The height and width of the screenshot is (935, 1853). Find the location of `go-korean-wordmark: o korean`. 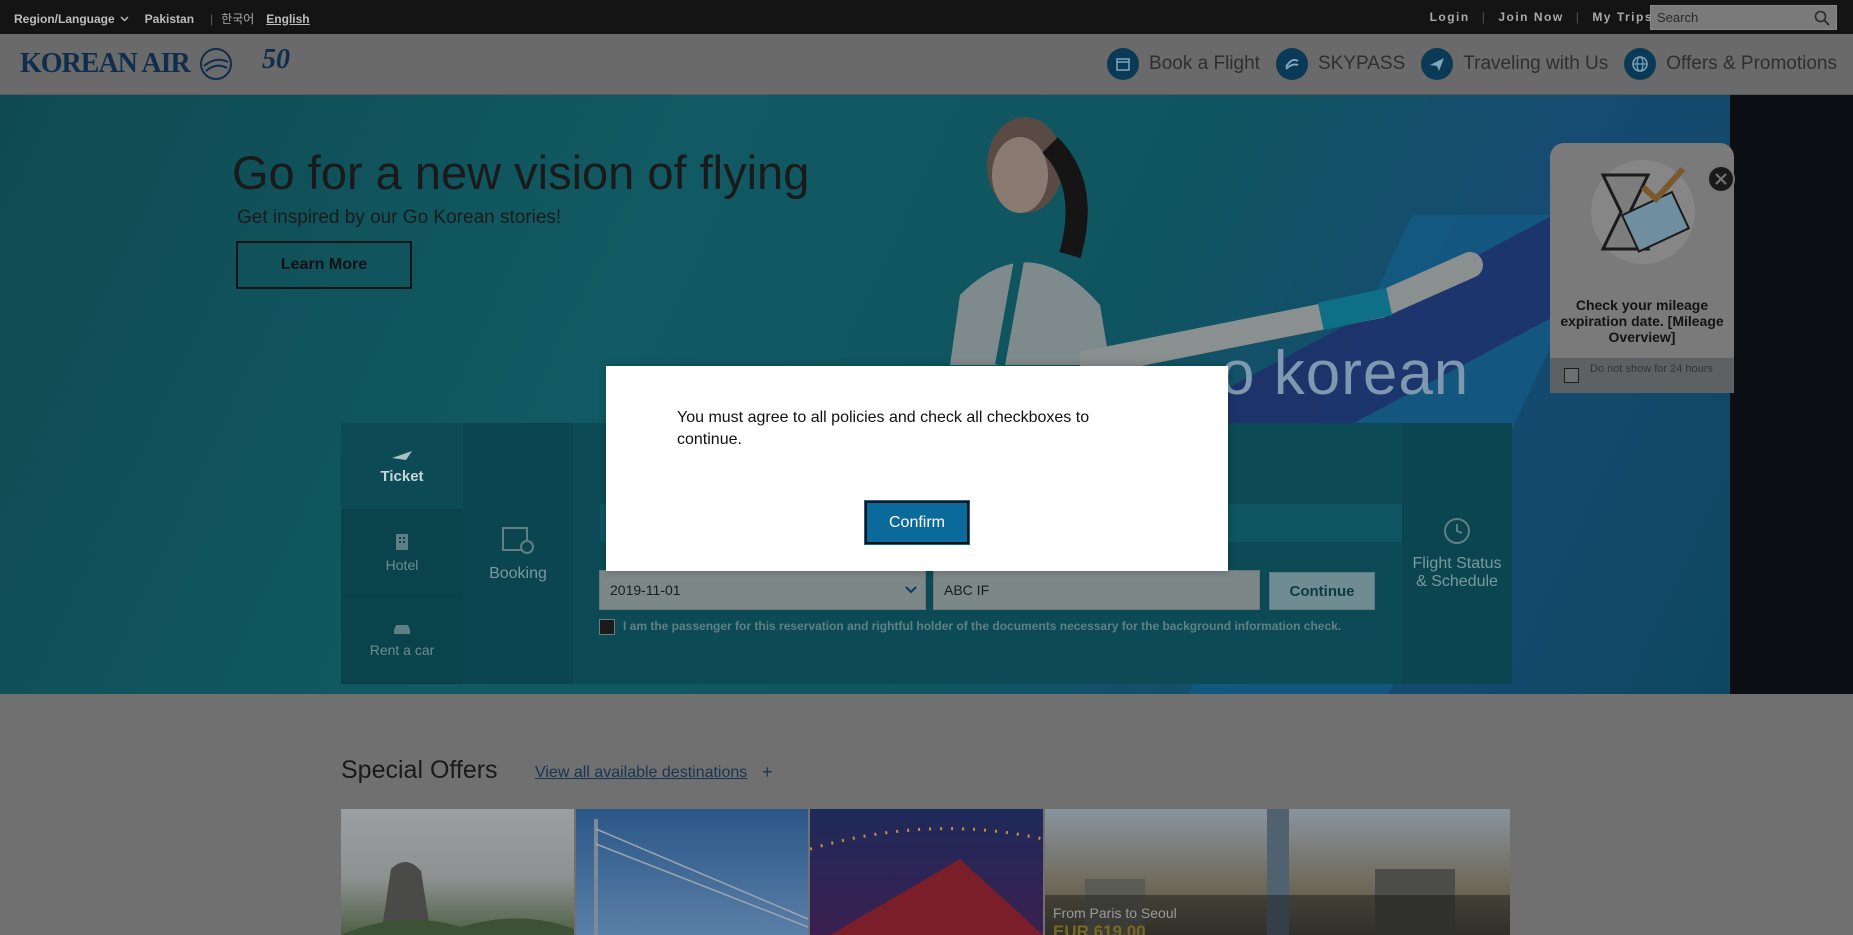

go-korean-wordmark: o korean is located at coordinates (1345, 373).